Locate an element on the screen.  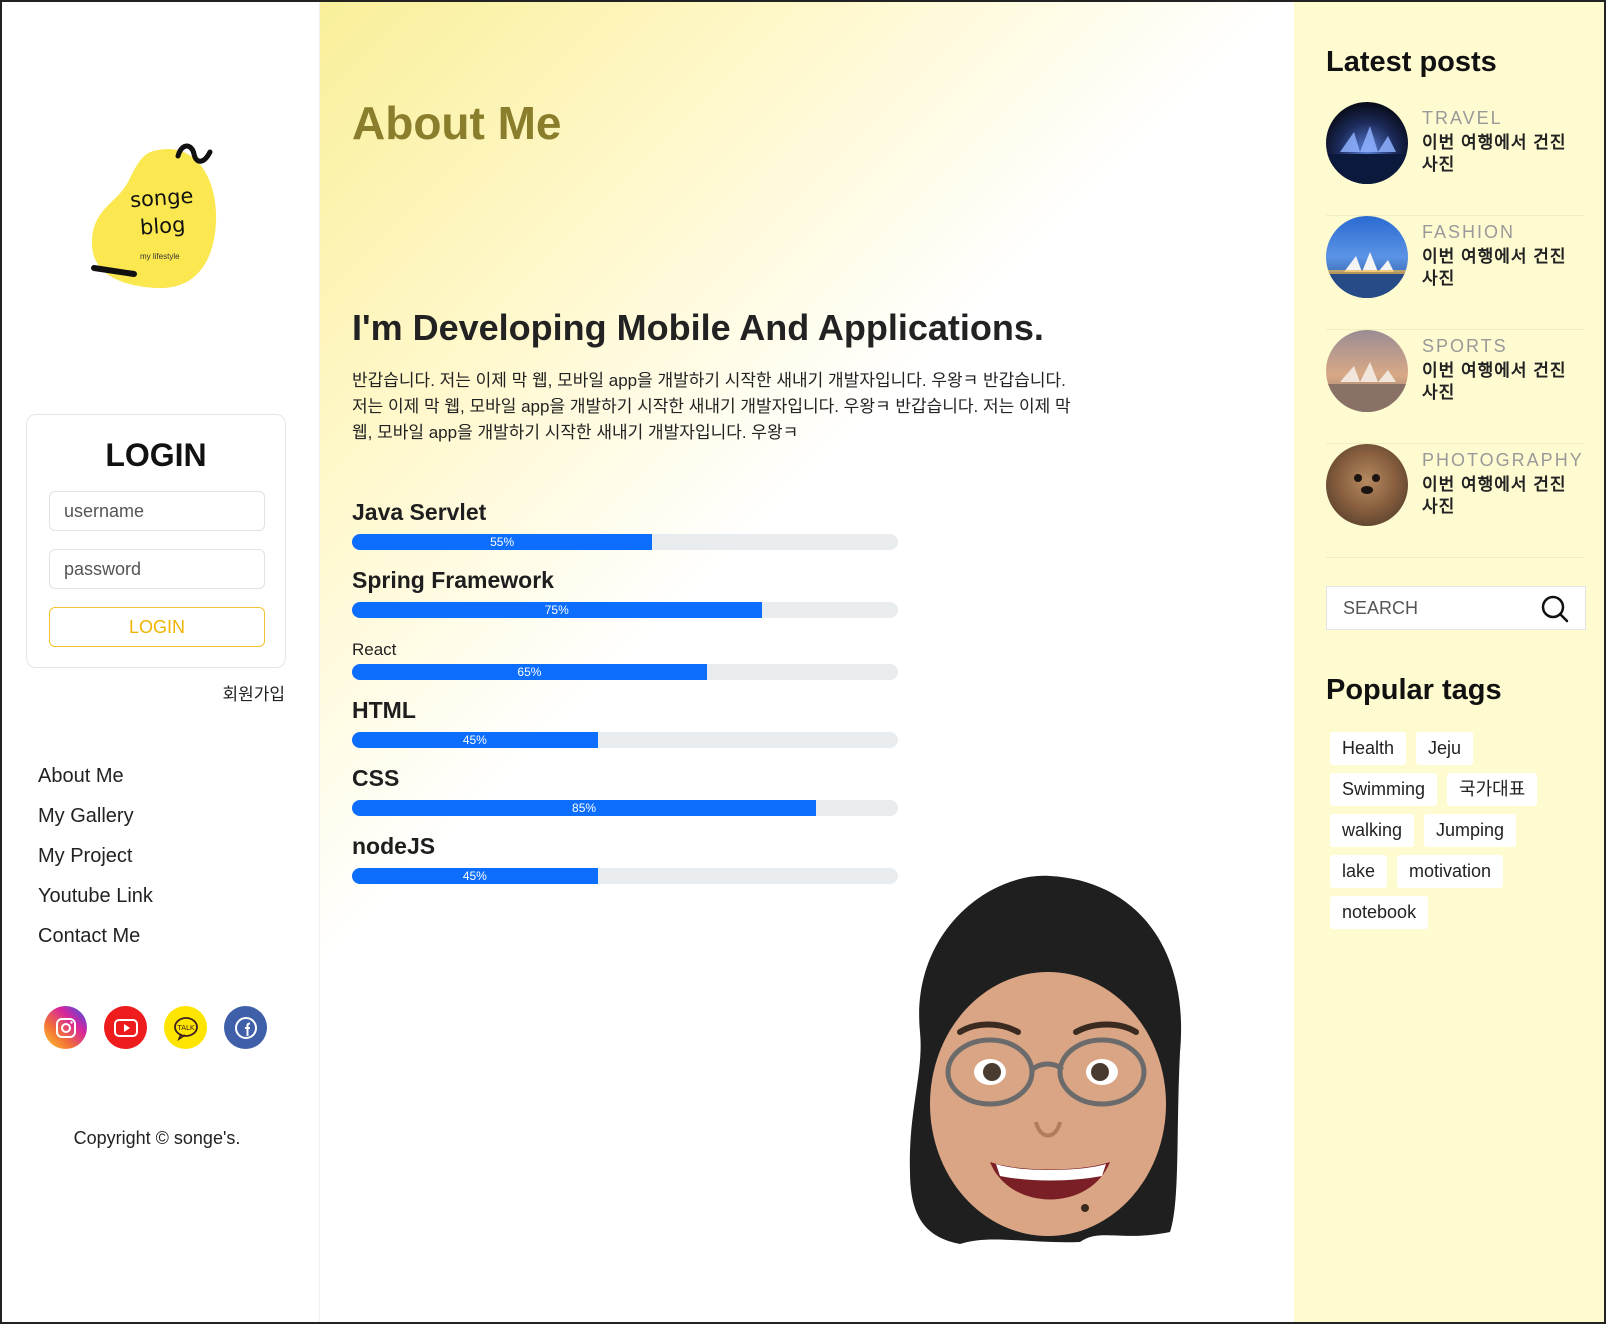
post-item: FASHION 이번 여행에서 건진 사진 is located at coordinates (1455, 273).